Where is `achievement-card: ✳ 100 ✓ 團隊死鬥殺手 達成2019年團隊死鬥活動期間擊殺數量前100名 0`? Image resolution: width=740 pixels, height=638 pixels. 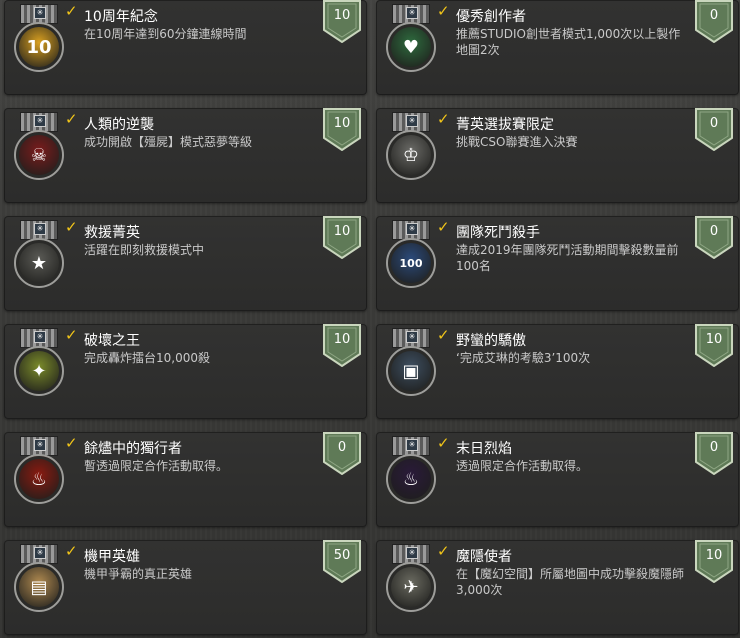 achievement-card: ✳ 100 ✓ 團隊死鬥殺手 達成2019年團隊死鬥活動期間擊殺數量前100名 0 is located at coordinates (557, 263).